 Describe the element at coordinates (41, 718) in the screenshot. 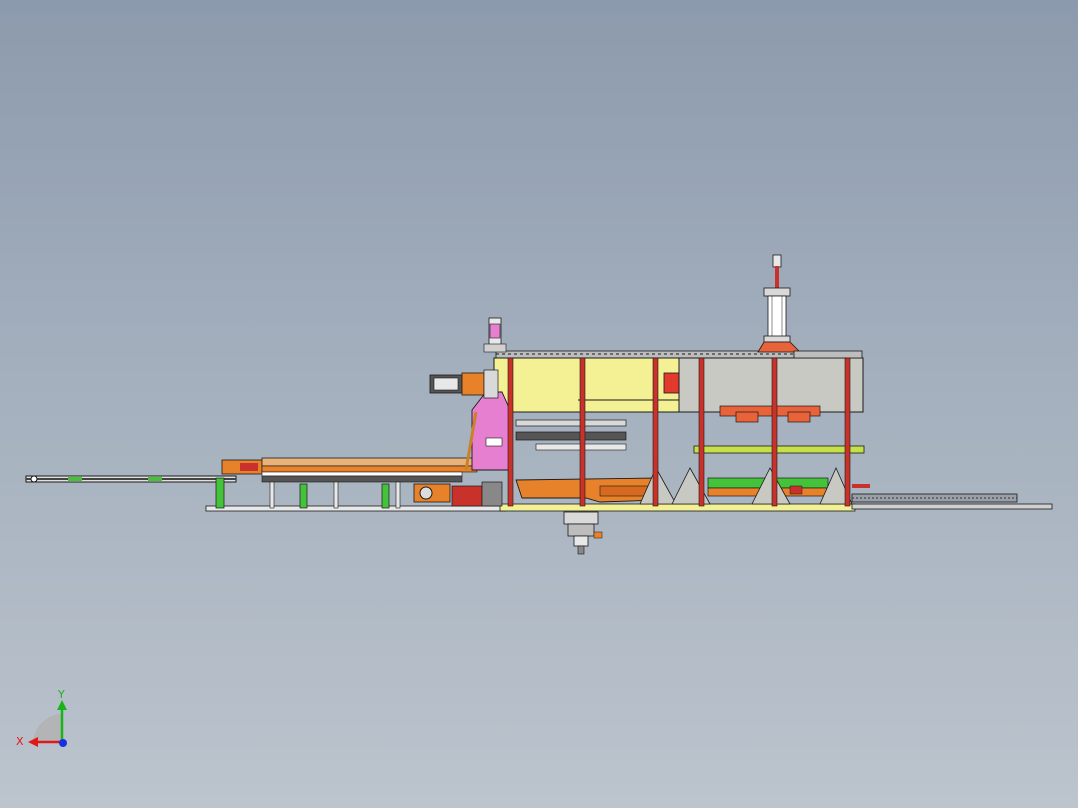

I see `axis-triad: Y X` at that location.